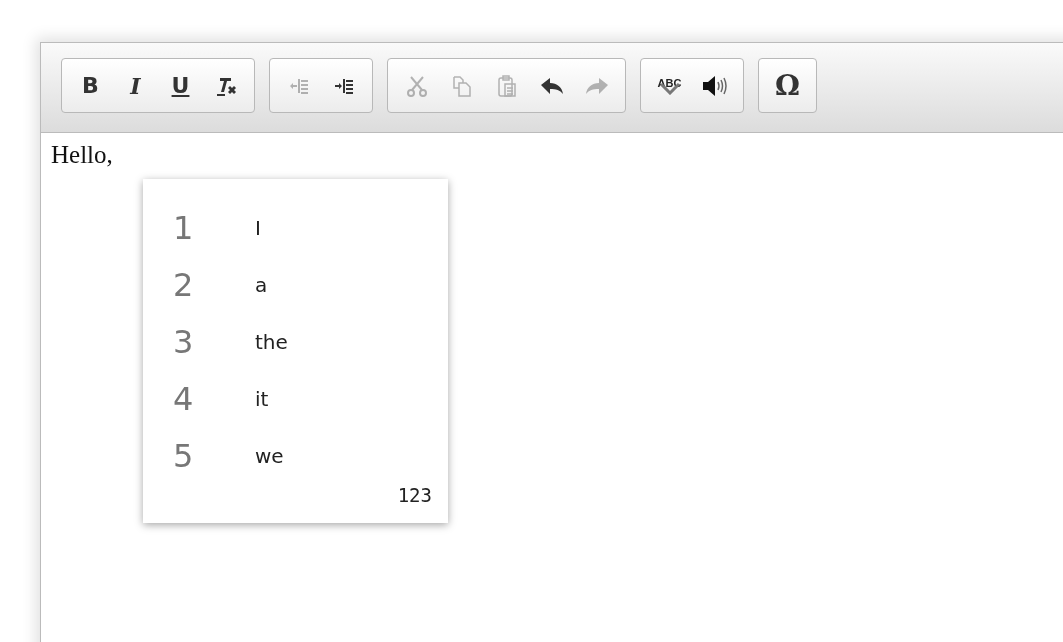 The image size is (1063, 642). What do you see at coordinates (184, 284) in the screenshot?
I see `suggestion-number: 2` at bounding box center [184, 284].